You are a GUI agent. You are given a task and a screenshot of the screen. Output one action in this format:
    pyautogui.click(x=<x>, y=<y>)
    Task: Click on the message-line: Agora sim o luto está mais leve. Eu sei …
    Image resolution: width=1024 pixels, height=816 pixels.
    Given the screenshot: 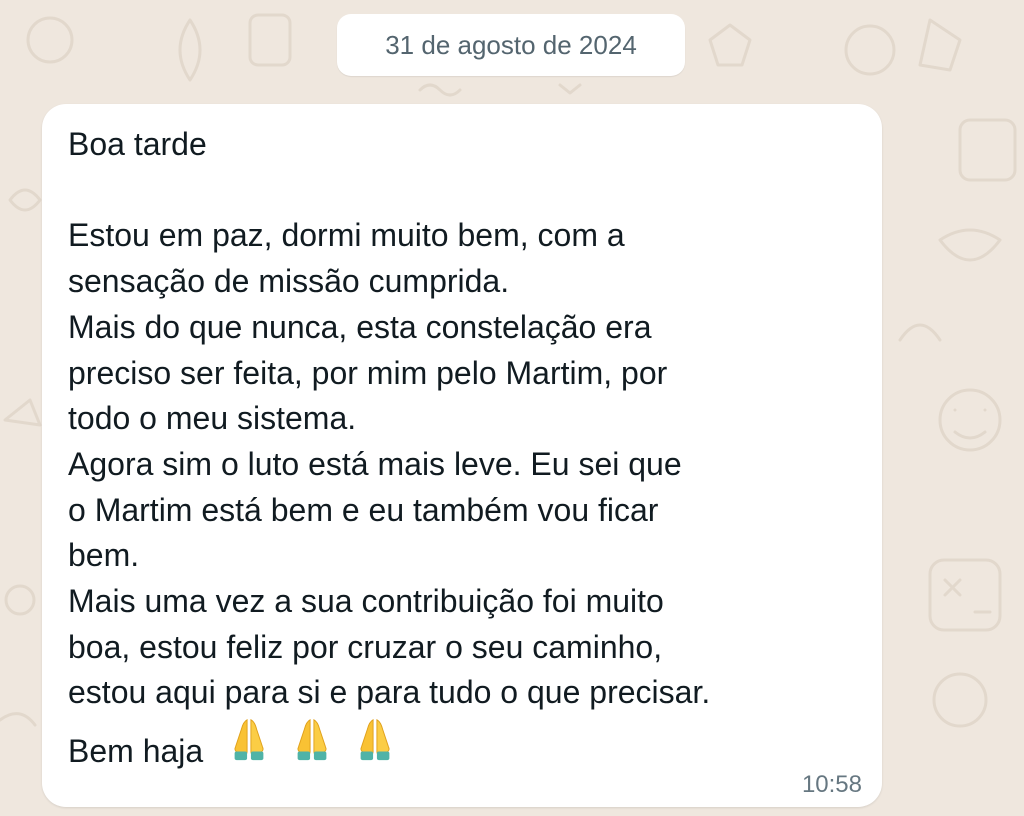 What is the action you would take?
    pyautogui.click(x=375, y=463)
    